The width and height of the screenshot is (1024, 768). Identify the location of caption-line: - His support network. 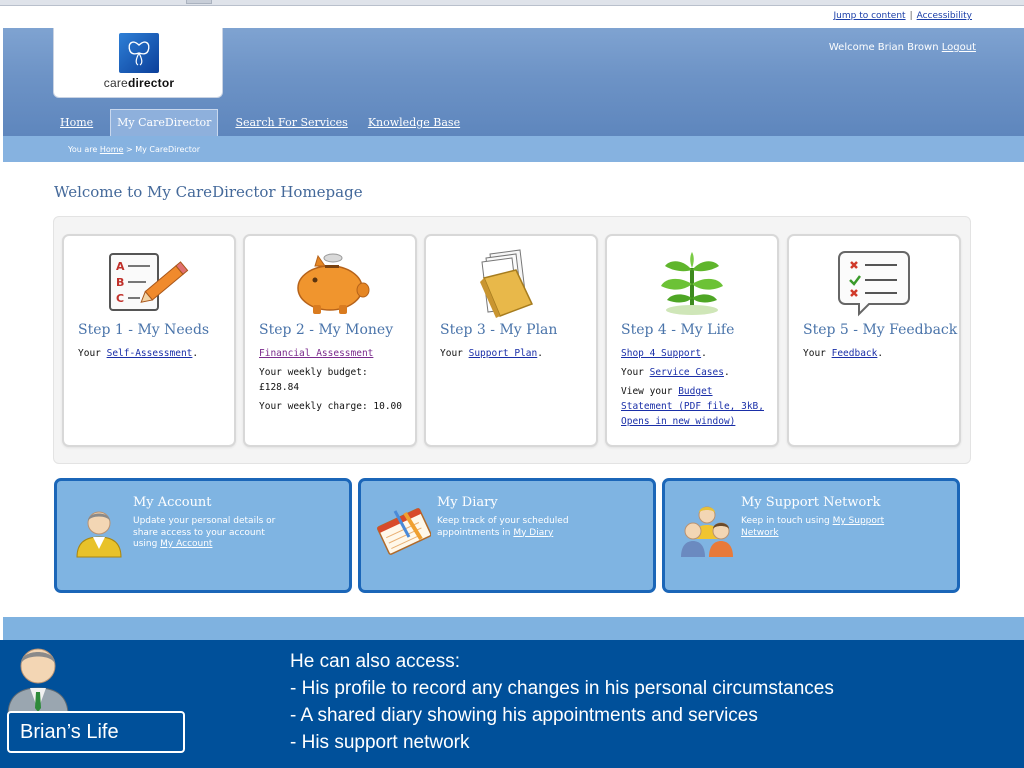
(380, 742).